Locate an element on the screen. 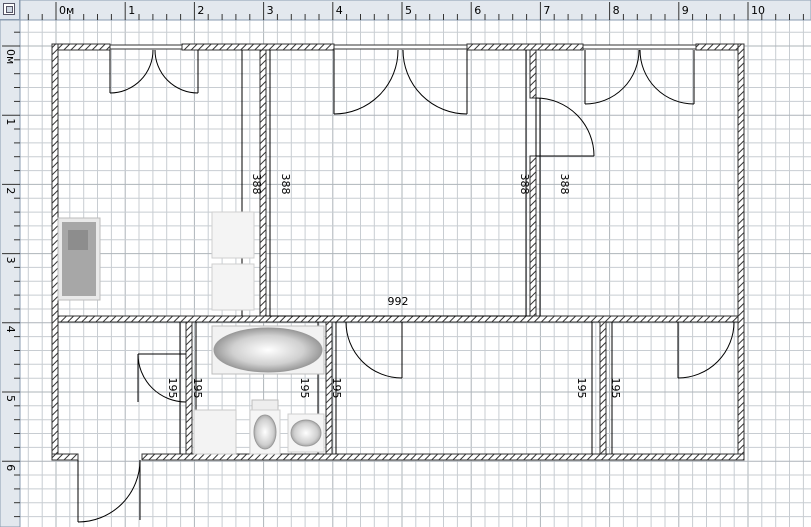 This screenshot has width=811, height=527. radiator is located at coordinates (79, 259).